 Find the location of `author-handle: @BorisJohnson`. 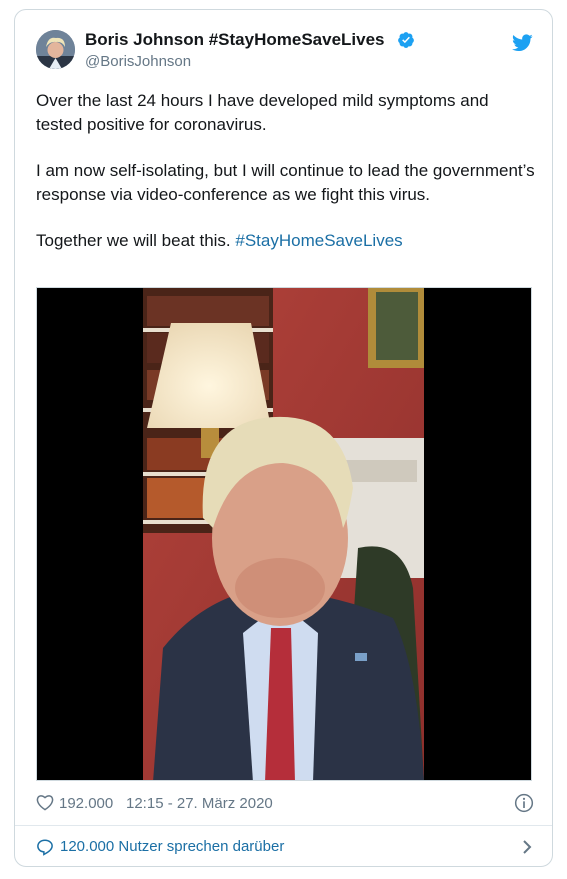

author-handle: @BorisJohnson is located at coordinates (138, 61).